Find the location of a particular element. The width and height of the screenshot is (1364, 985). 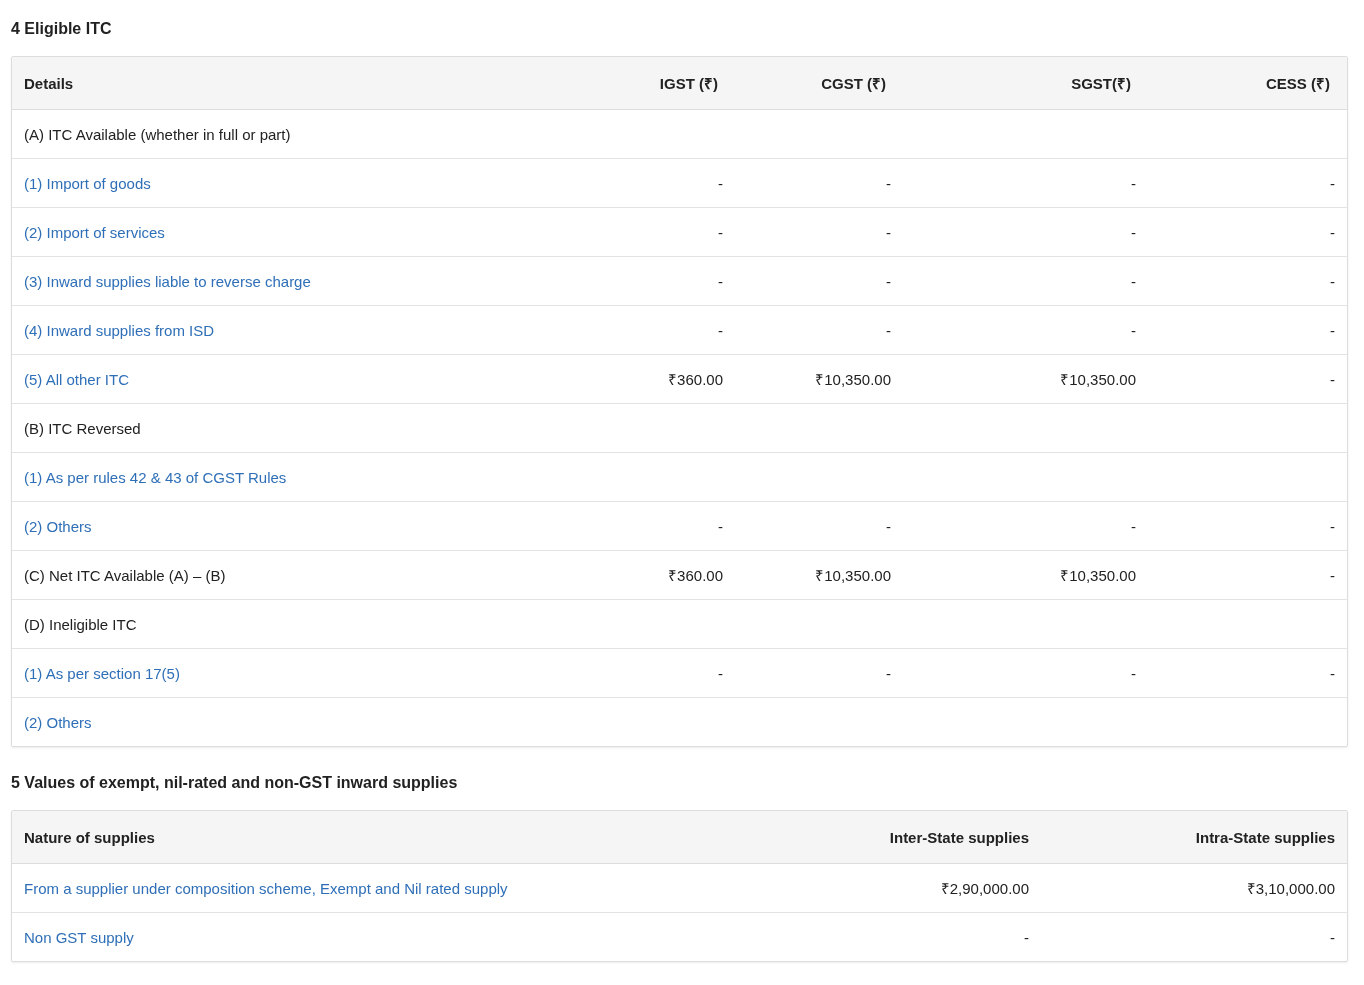

section-title: 4 Eligible ITC is located at coordinates (62, 29).